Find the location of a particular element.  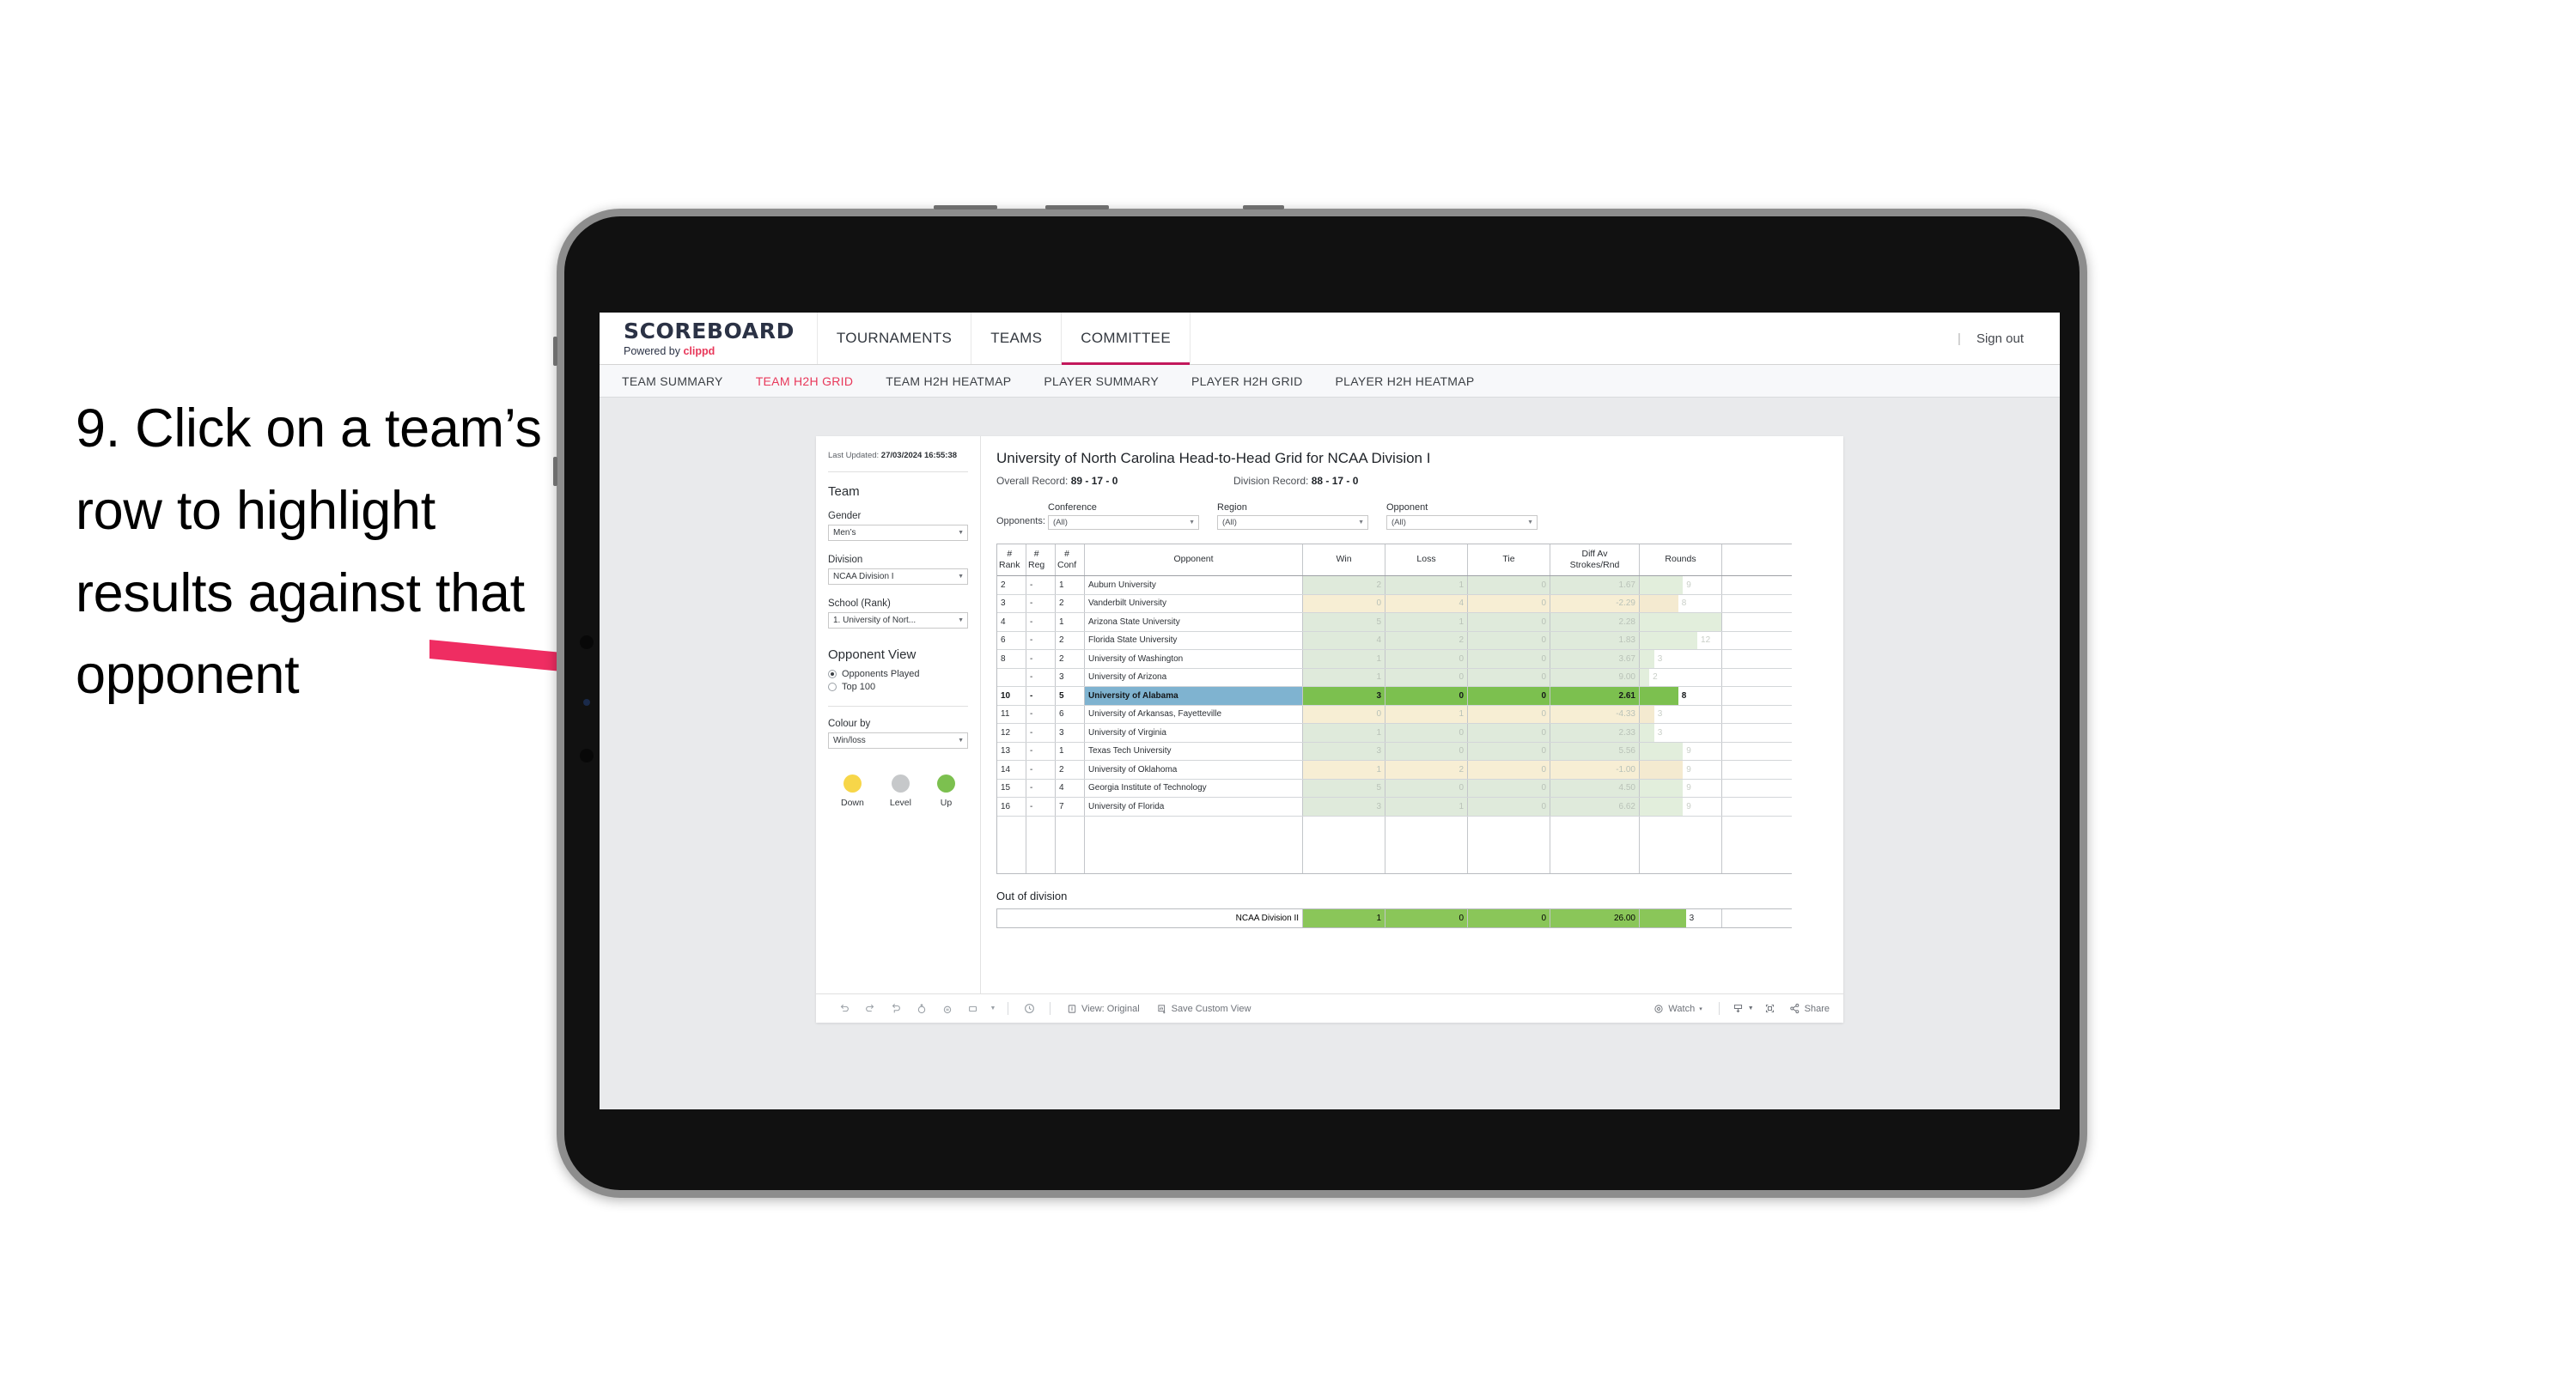

table-row: 12-3 University of Virginia 1 0 0 2.33 3 is located at coordinates (1394, 733).